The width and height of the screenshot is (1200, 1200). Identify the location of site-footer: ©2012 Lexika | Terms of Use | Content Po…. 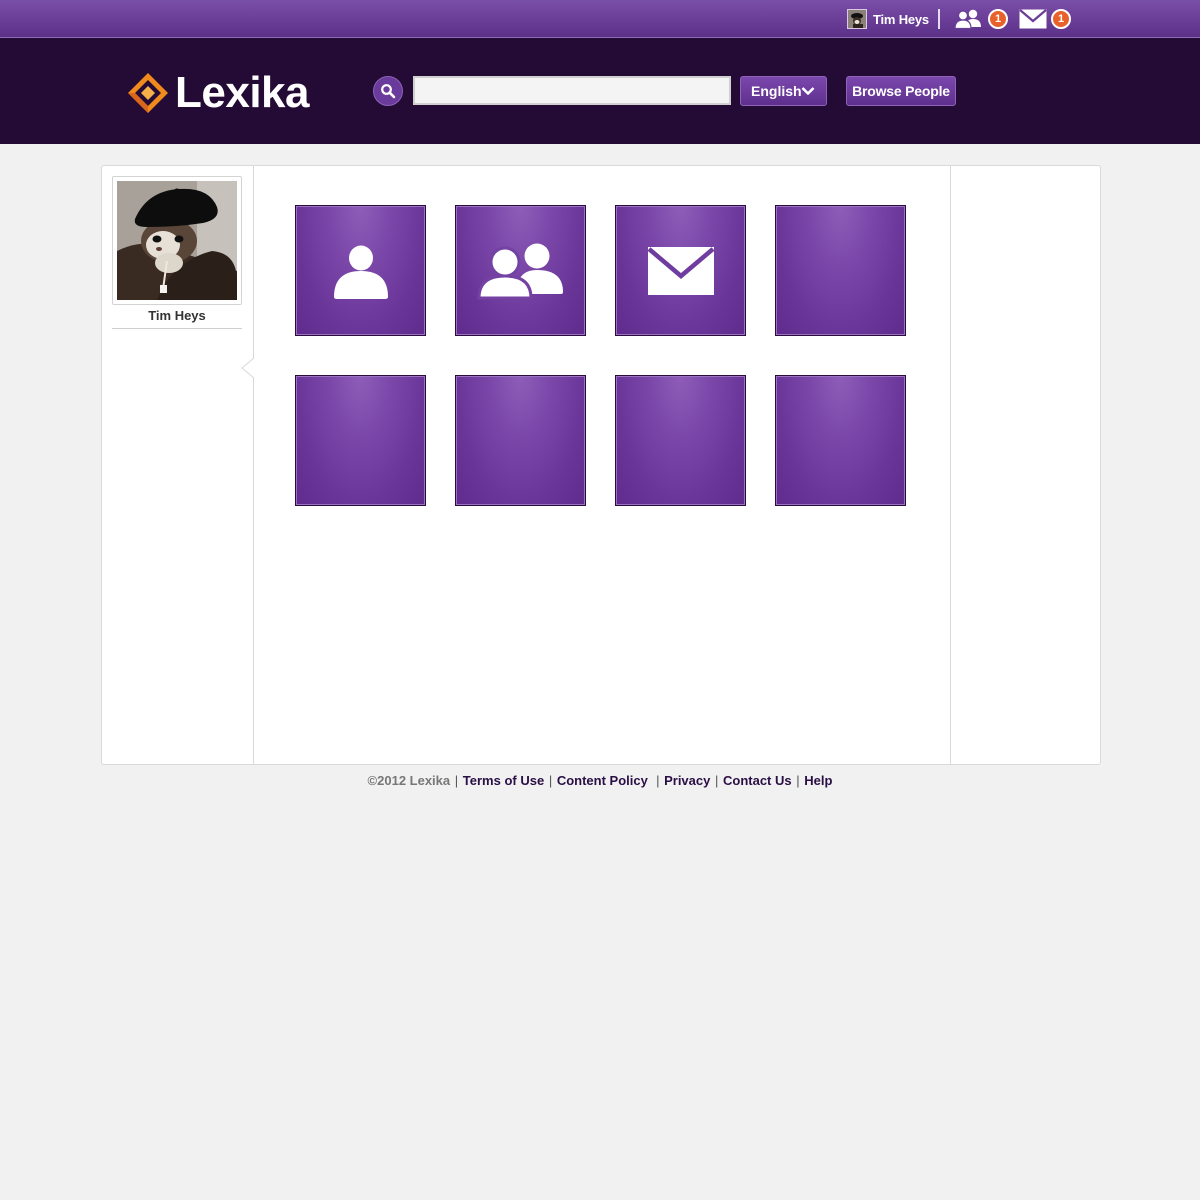
(600, 783).